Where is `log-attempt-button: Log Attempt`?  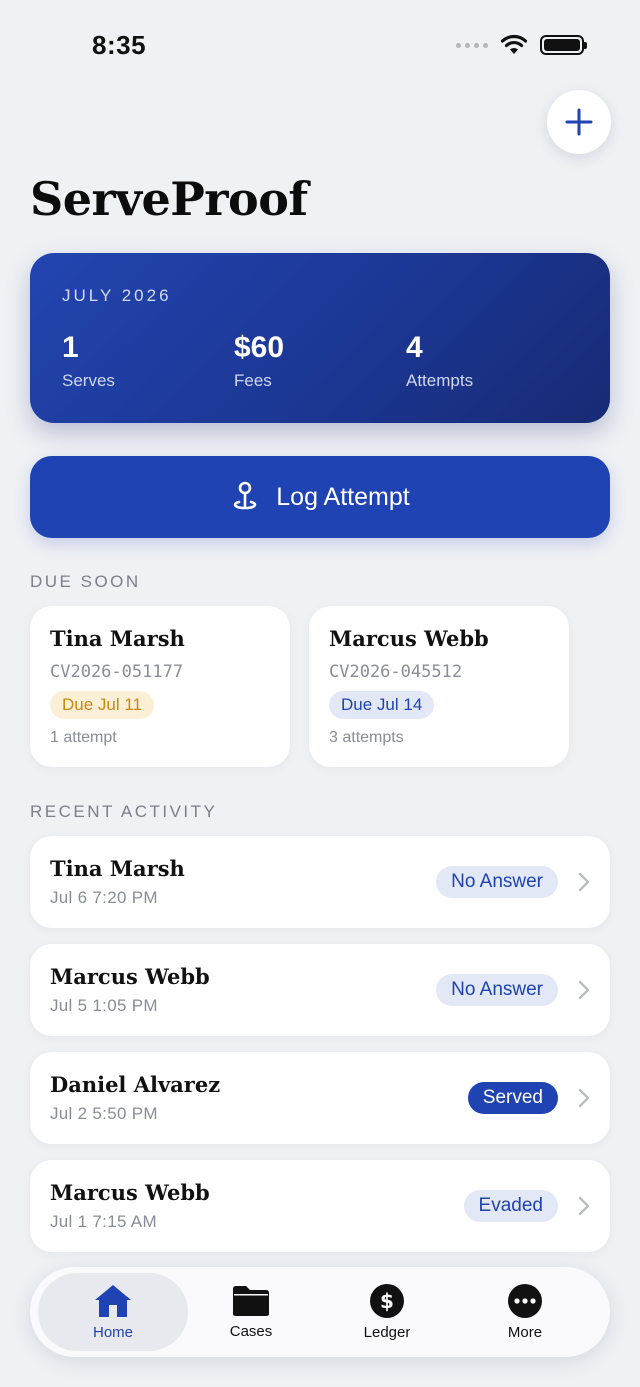 log-attempt-button: Log Attempt is located at coordinates (320, 497).